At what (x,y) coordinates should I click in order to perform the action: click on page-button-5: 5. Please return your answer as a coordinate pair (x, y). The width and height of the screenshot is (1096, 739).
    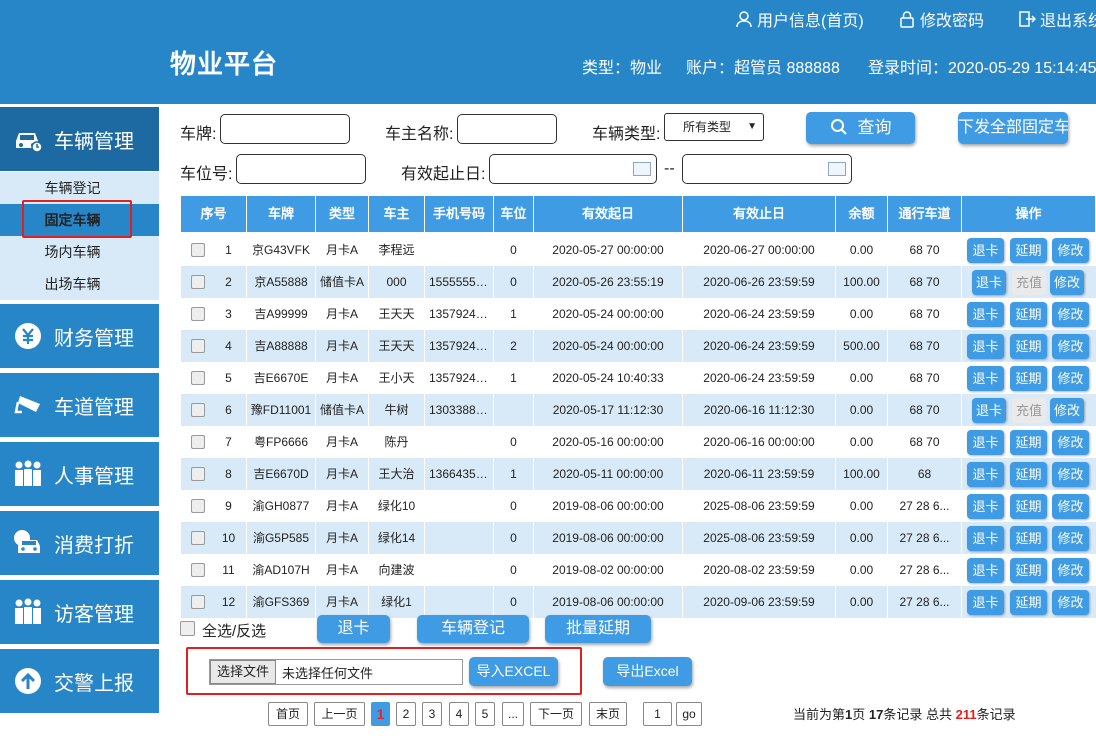
    Looking at the image, I should click on (485, 714).